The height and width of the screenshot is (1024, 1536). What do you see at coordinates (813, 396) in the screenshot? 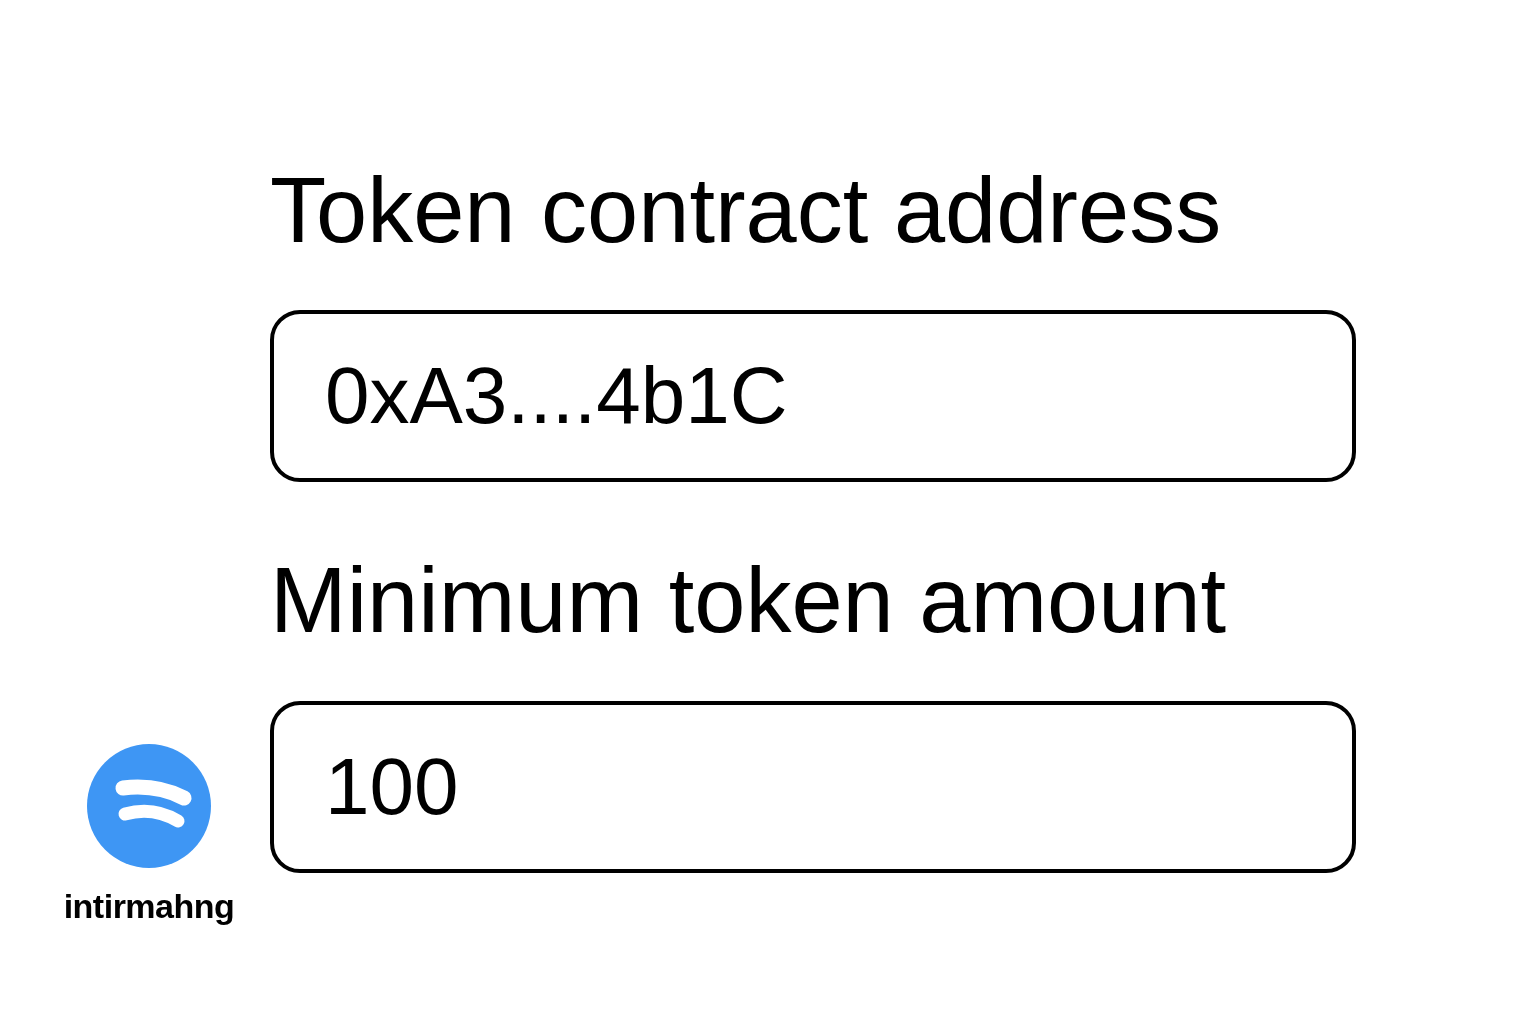
I see `input-field: 0xA3....4b1C` at bounding box center [813, 396].